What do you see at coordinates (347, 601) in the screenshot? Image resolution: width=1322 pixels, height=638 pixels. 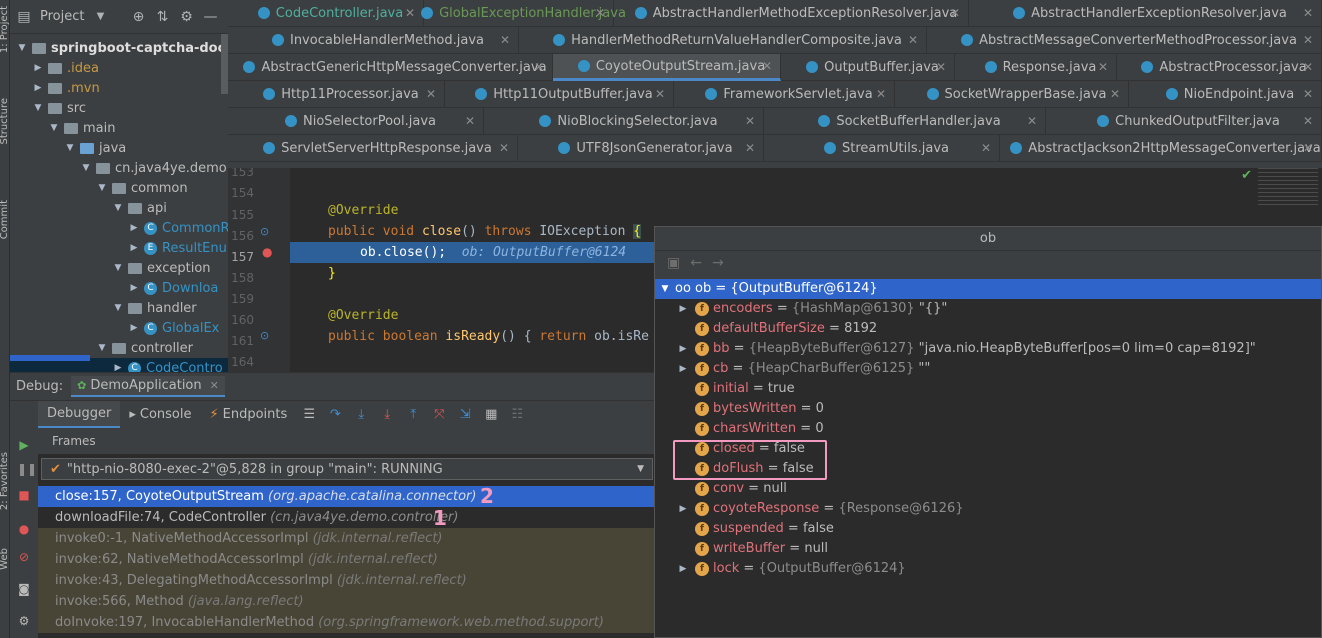 I see `frame-row: invoke:566, Method (java.lang.reflect)` at bounding box center [347, 601].